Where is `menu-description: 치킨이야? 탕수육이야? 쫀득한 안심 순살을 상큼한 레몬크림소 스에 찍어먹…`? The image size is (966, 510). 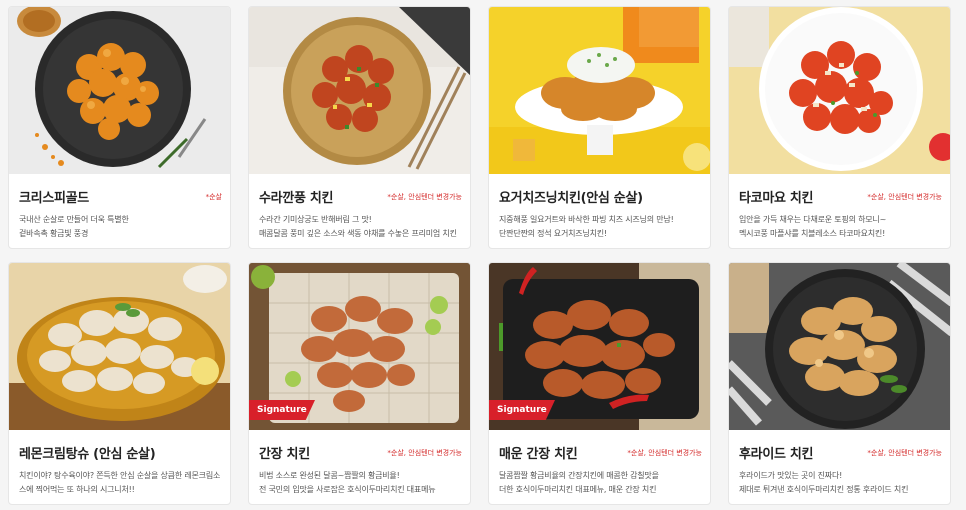 menu-description: 치킨이야? 탕수육이야? 쫀득한 안심 순살을 상큼한 레몬크림소 스에 찍어먹… is located at coordinates (119, 483).